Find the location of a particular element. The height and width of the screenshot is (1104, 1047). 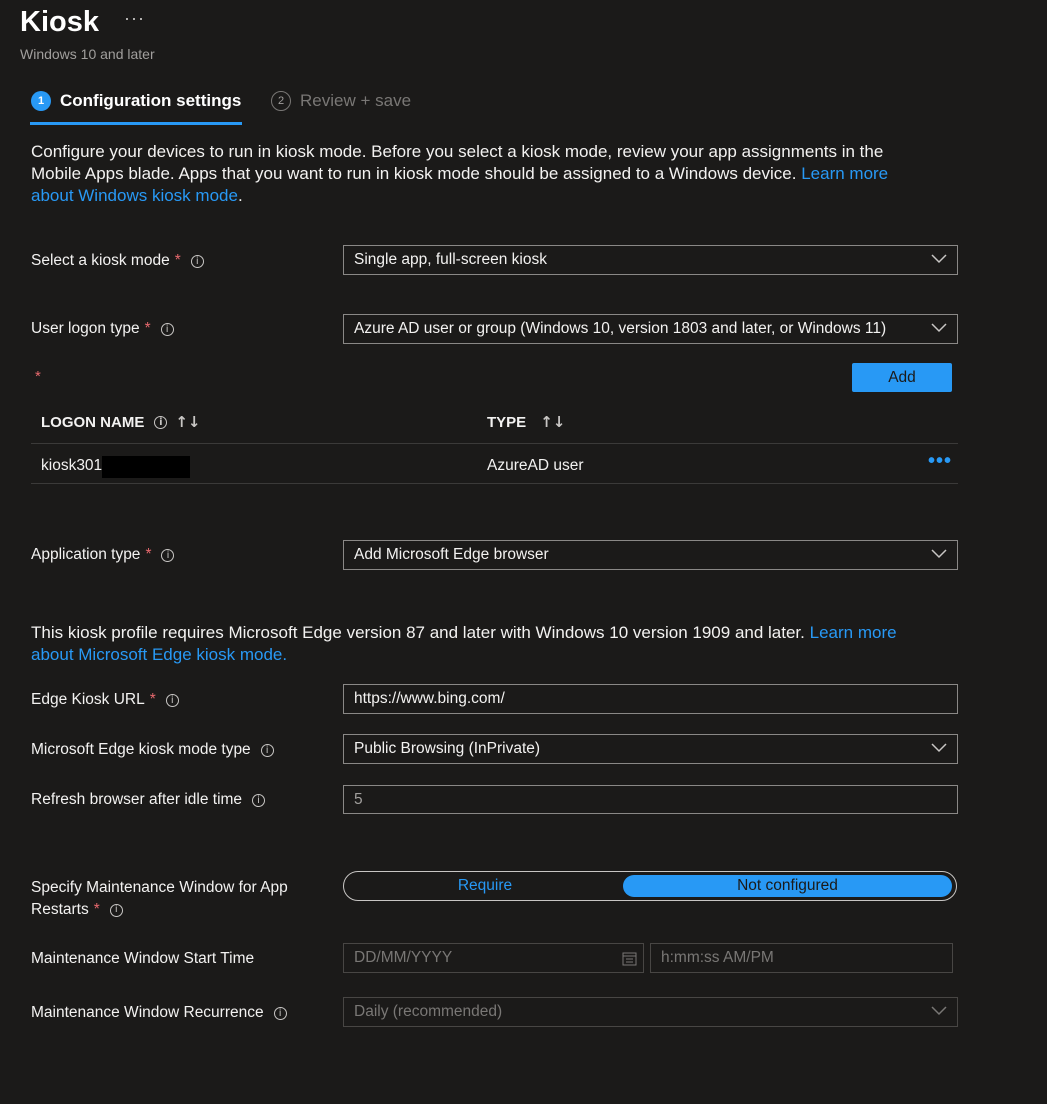

start-date-placeholder: DD/MM/YYYY is located at coordinates (403, 957).